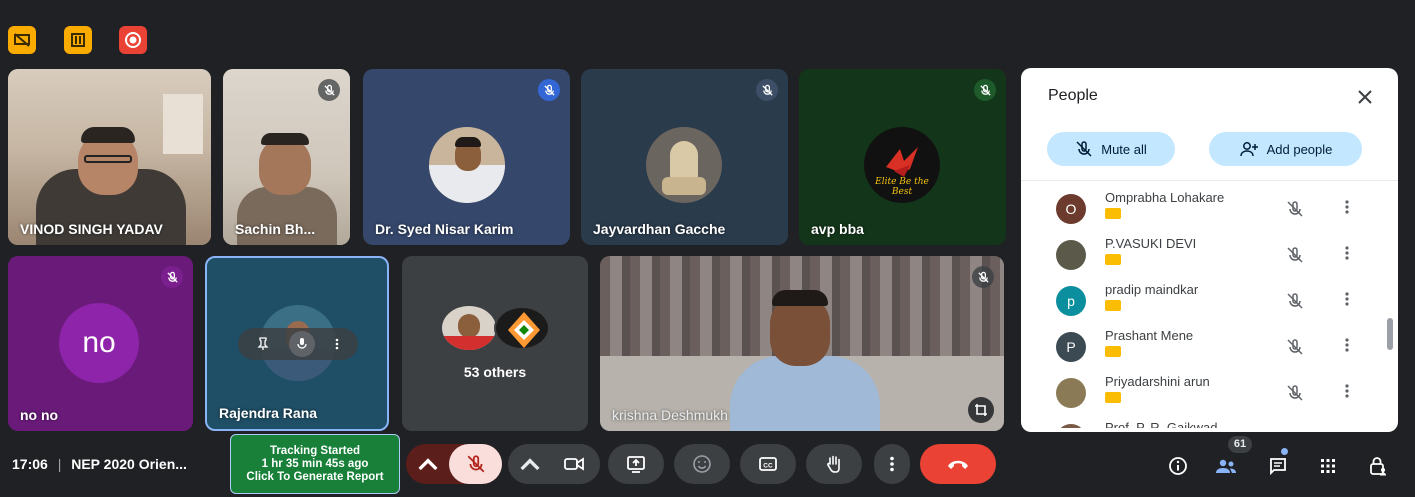 The height and width of the screenshot is (497, 1415). I want to click on video-tile-rajendra: Rajendra Rana, so click(297, 343).